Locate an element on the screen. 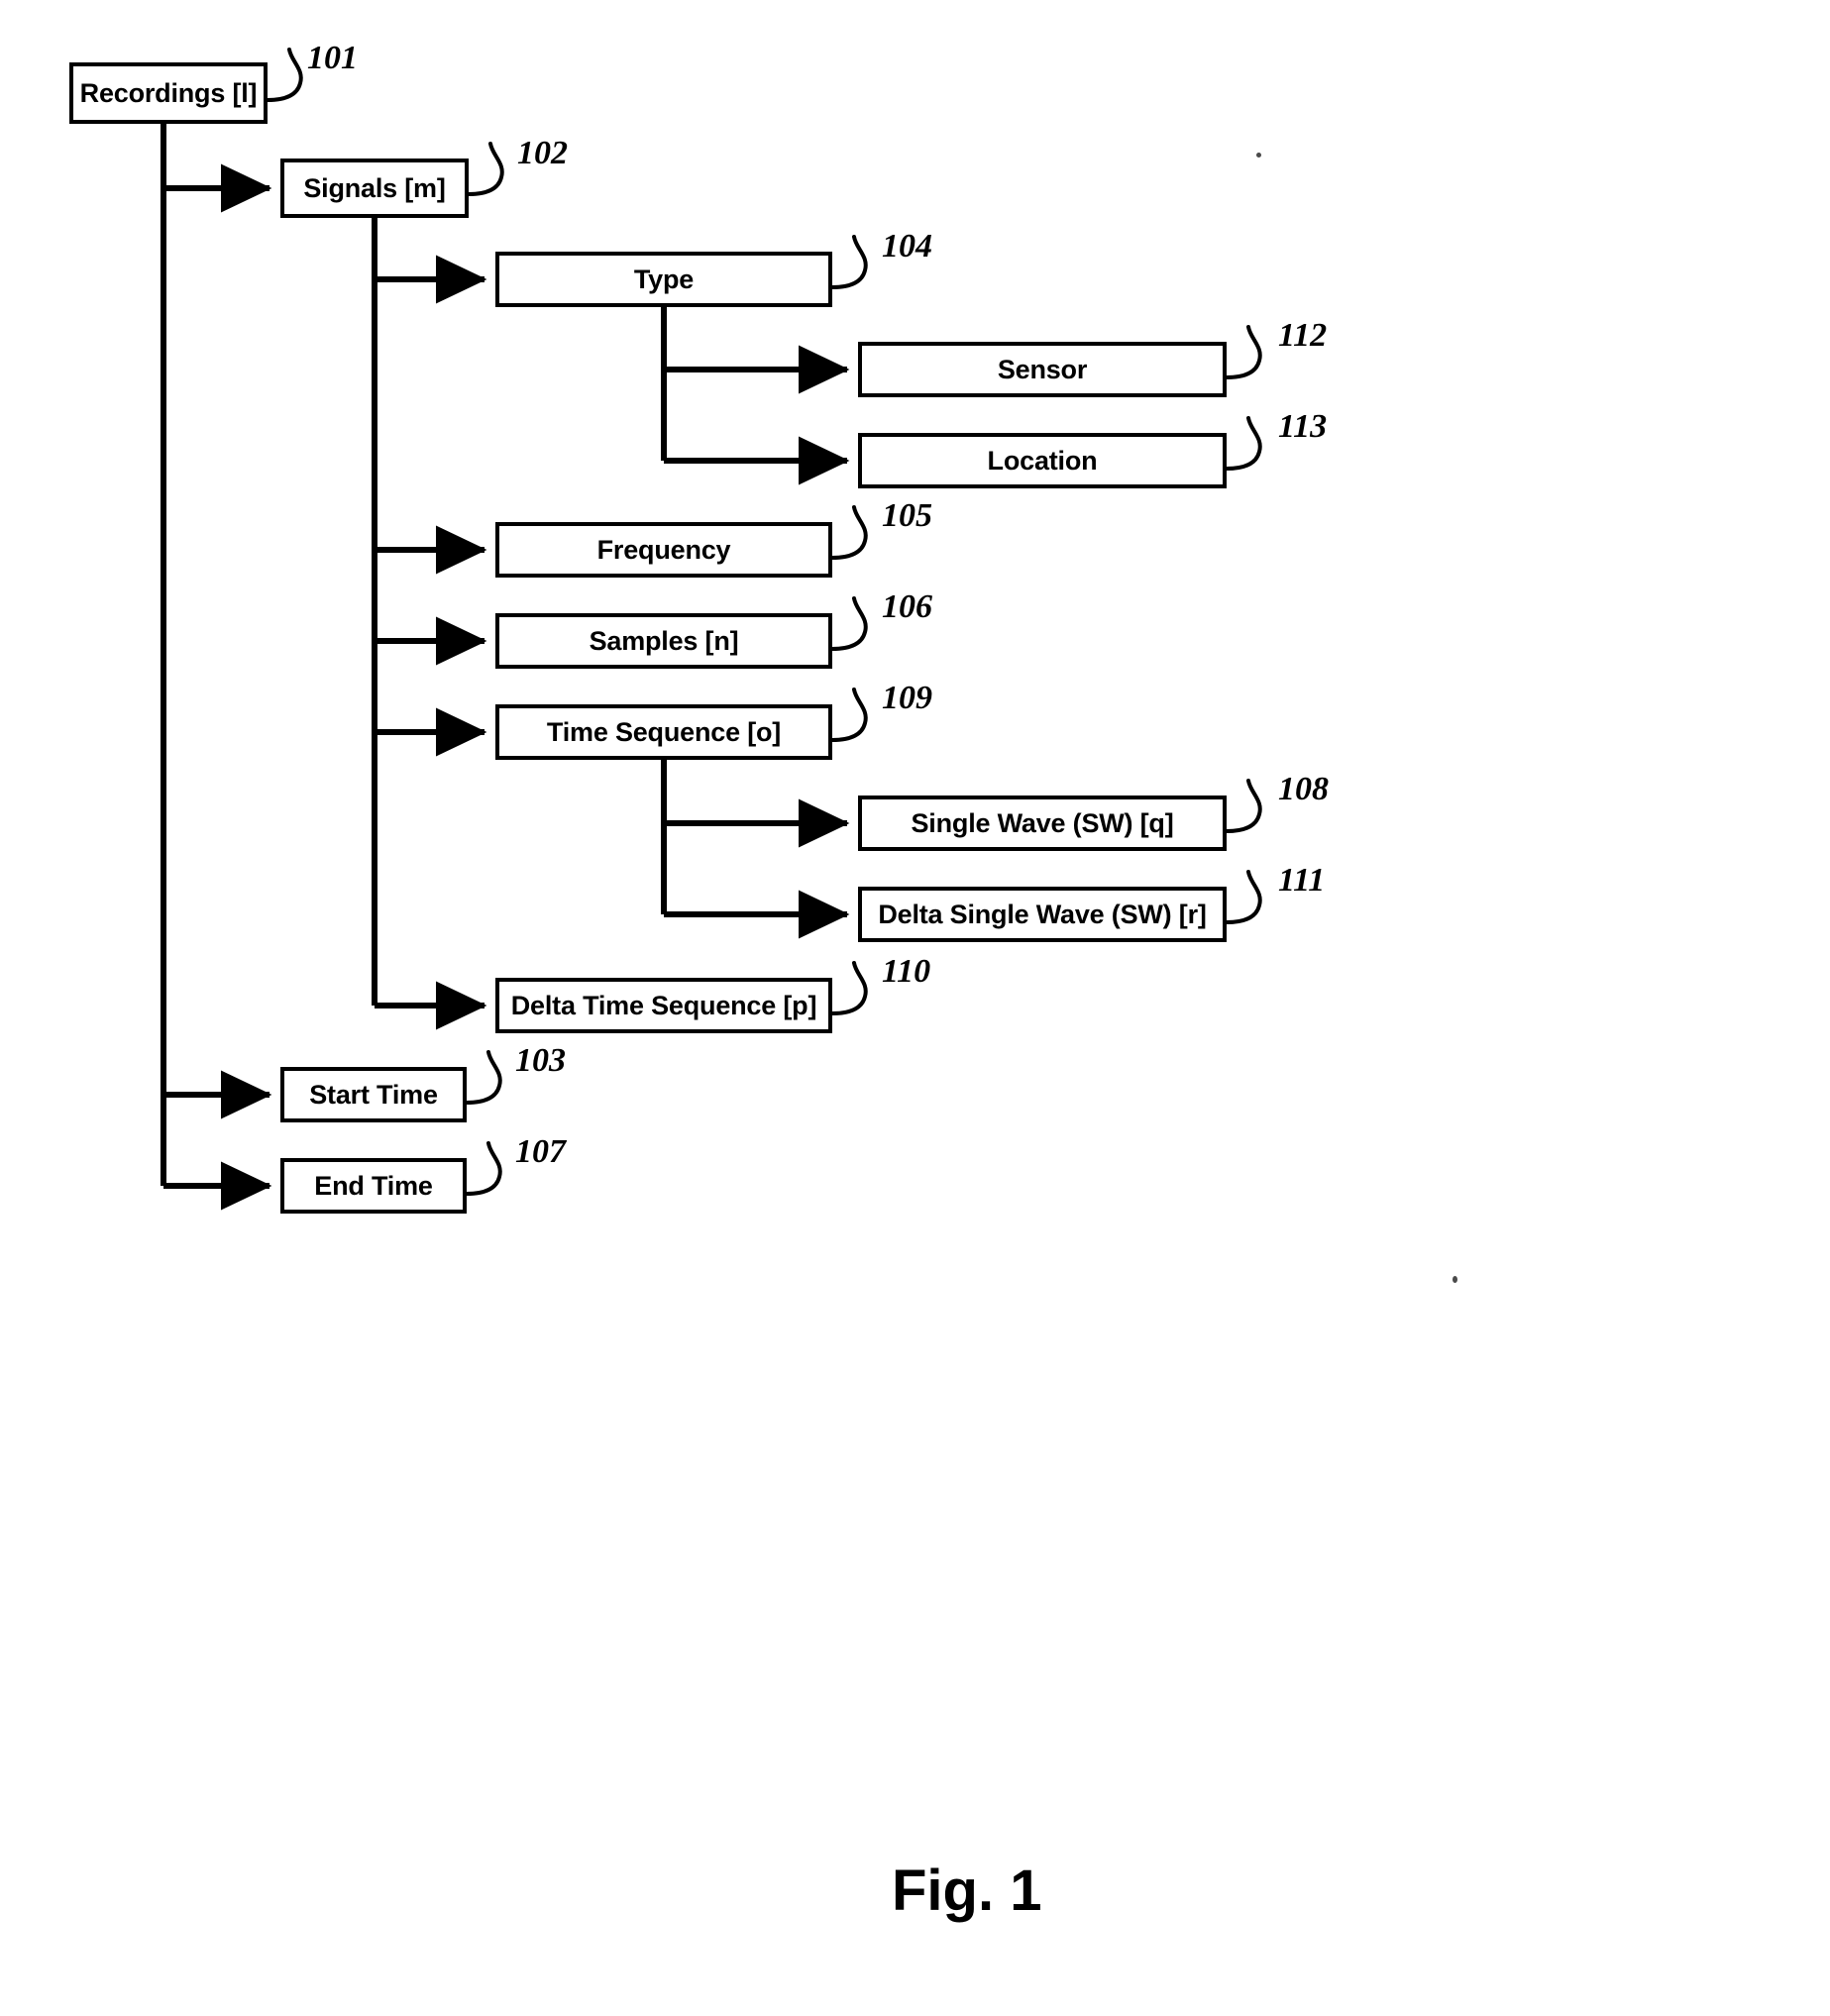 The image size is (1830, 2016). node-label: Sensor is located at coordinates (1043, 369).